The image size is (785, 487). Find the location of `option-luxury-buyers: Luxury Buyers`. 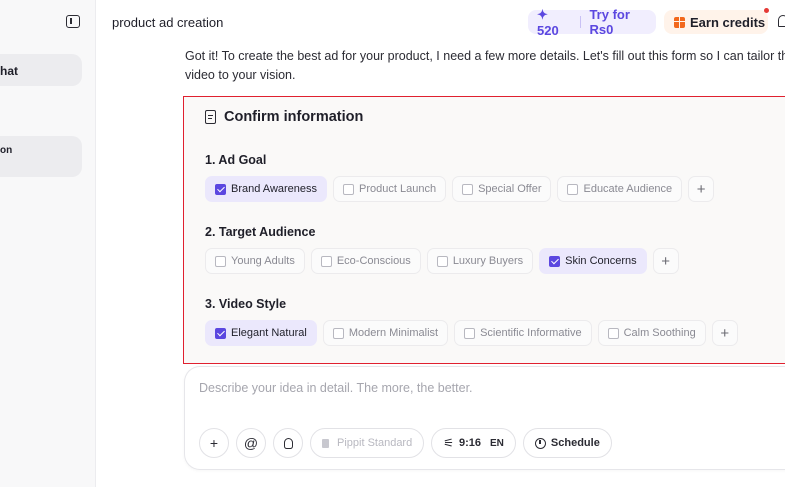

option-luxury-buyers: Luxury Buyers is located at coordinates (480, 261).